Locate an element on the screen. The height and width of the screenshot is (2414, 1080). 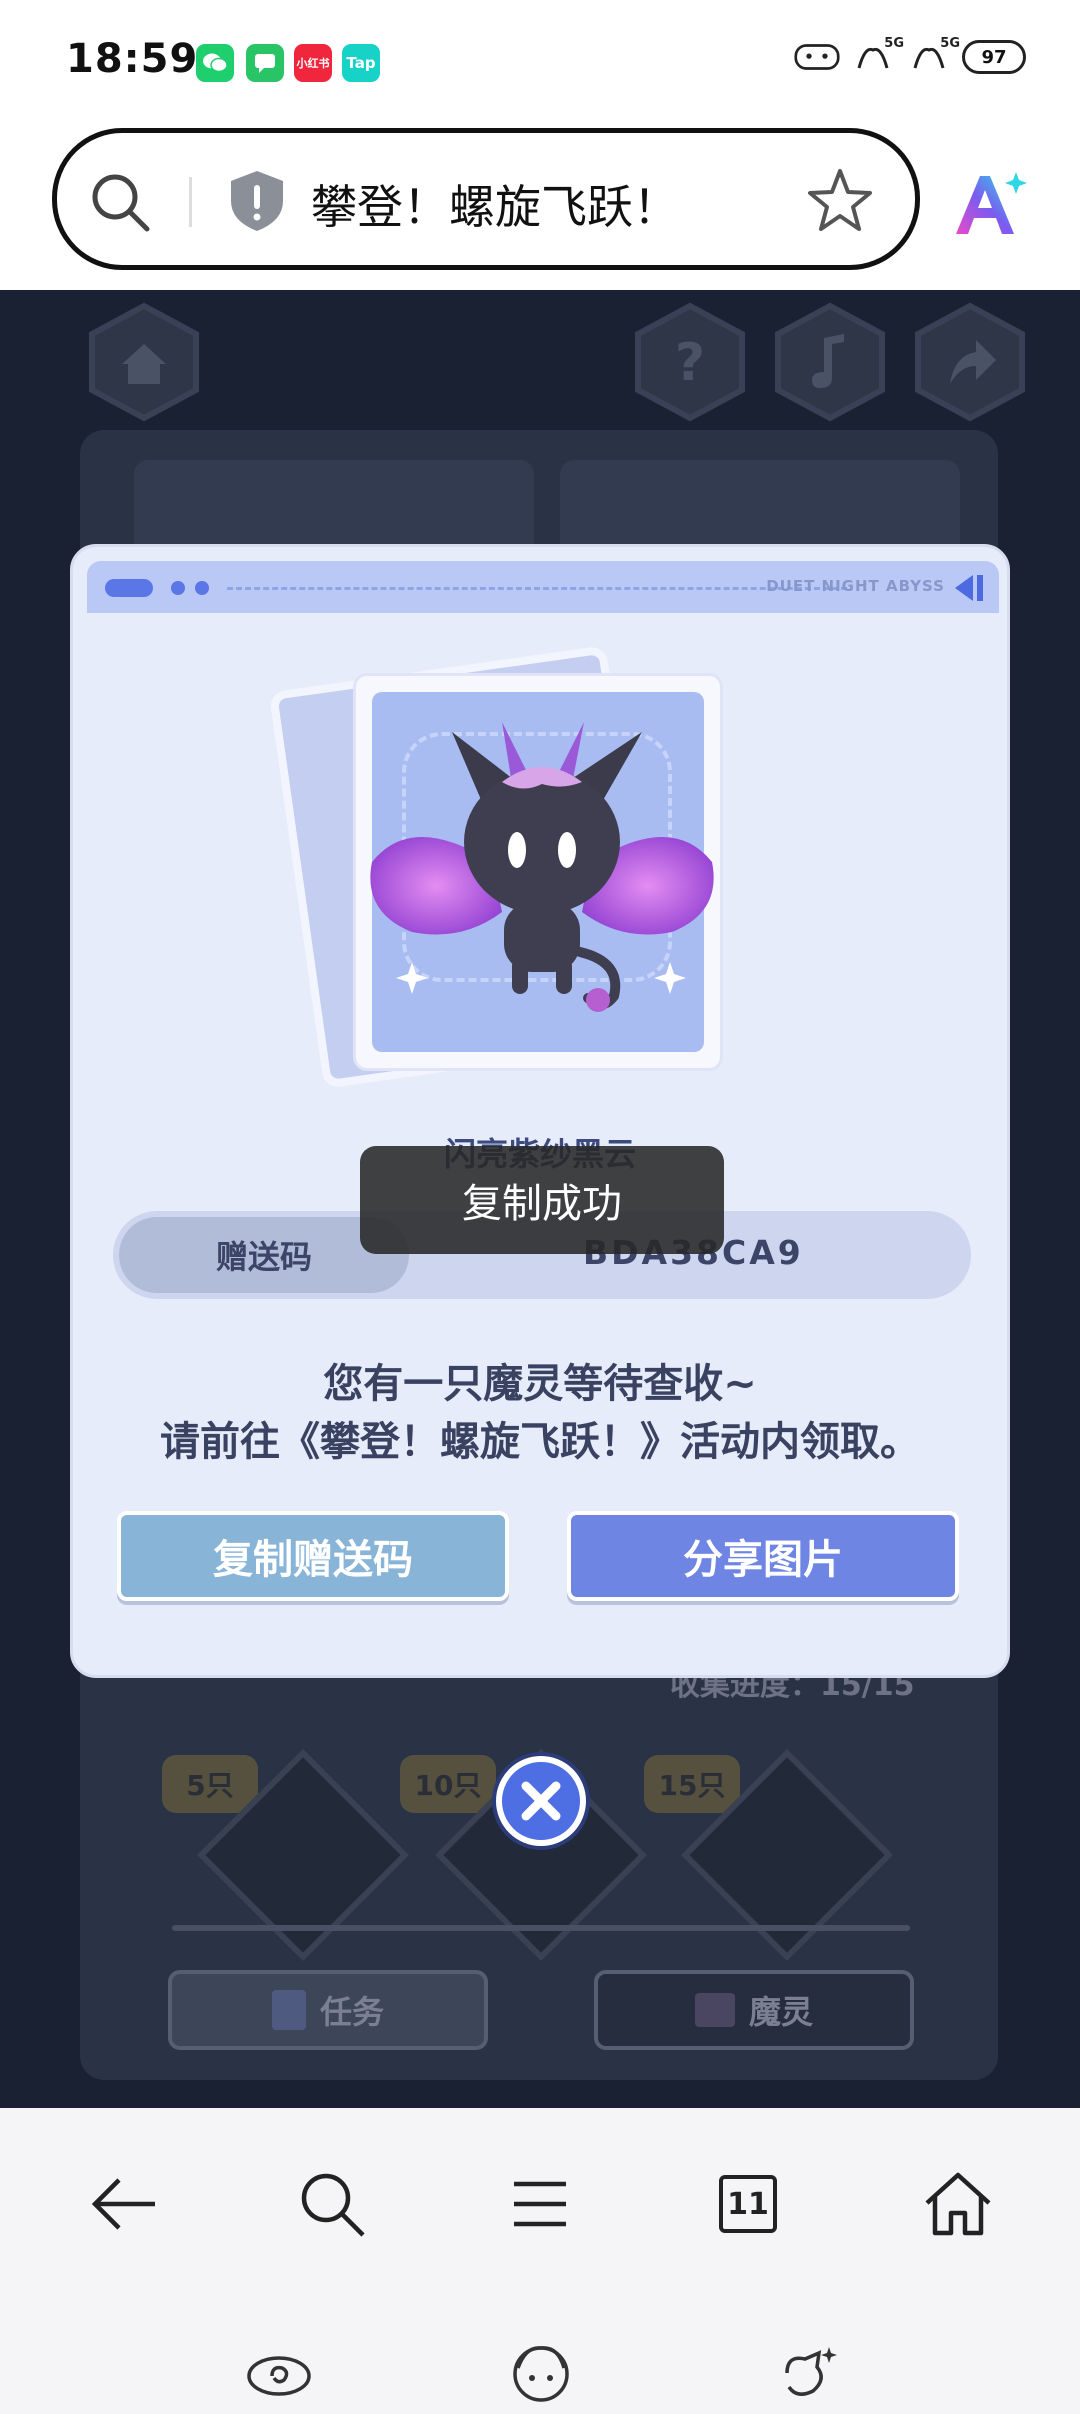
anime-avatar-icon is located at coordinates (541, 2373).